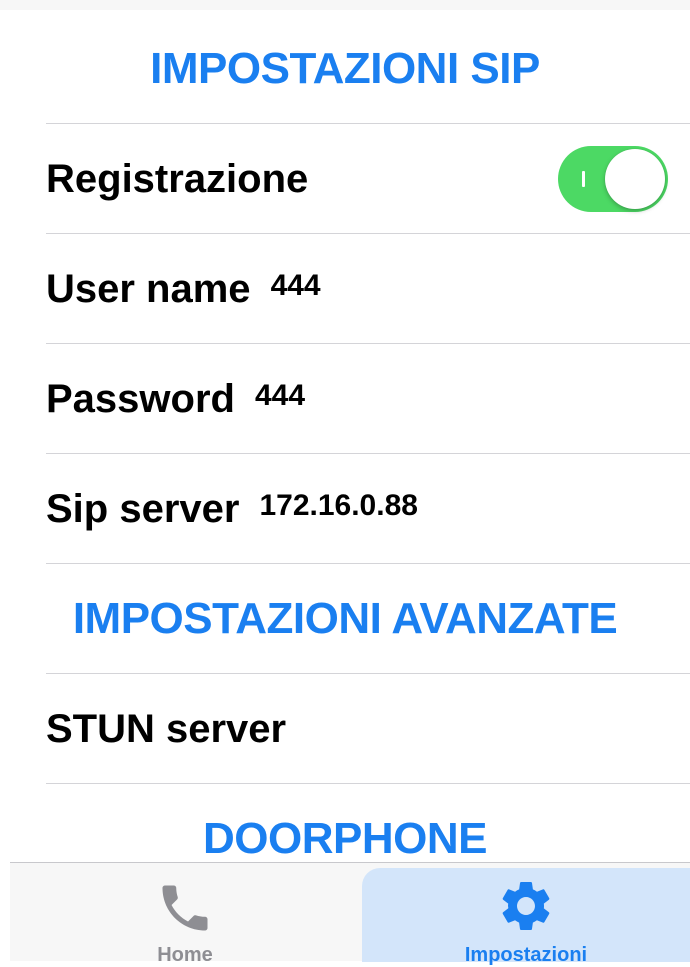 This screenshot has height=967, width=690. Describe the element at coordinates (345, 69) in the screenshot. I see `section-header-sip: IMPOSTAZIONI SIP` at that location.